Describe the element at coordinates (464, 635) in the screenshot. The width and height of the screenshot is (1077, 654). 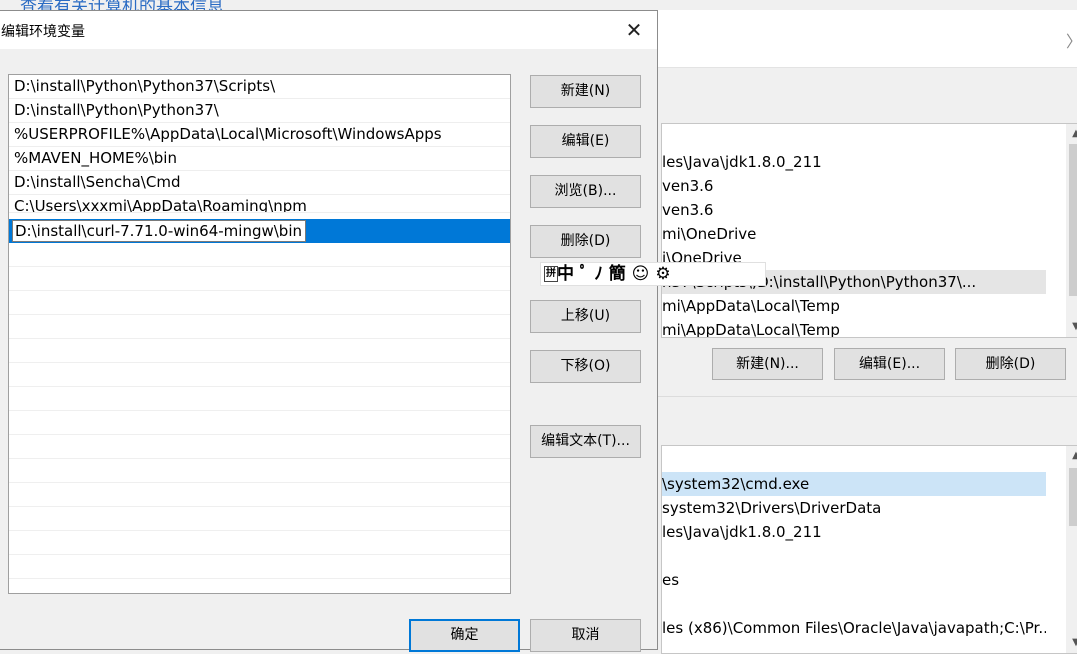
I see `ok-button: 确定` at that location.